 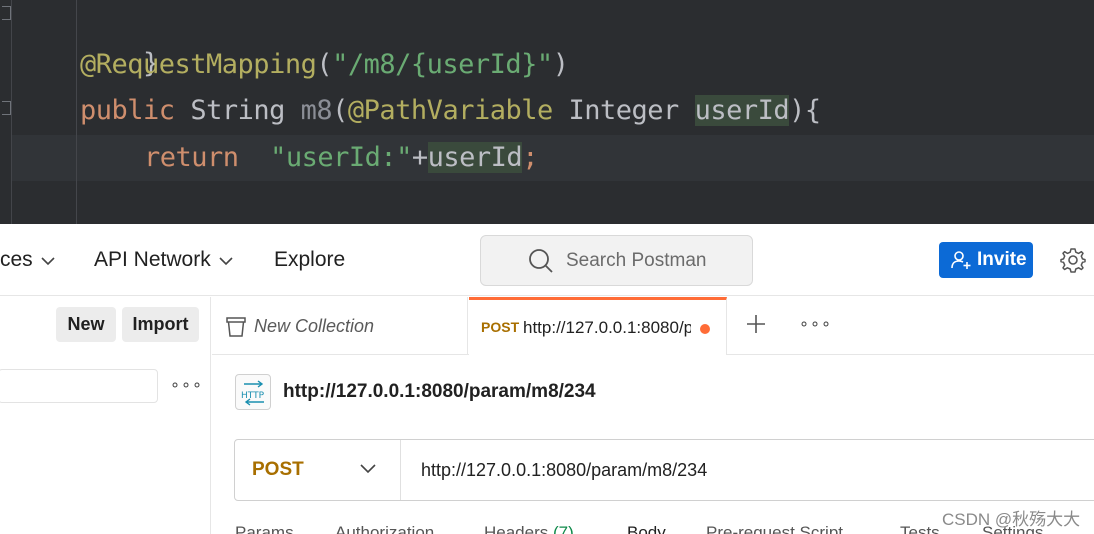 What do you see at coordinates (705, 329) in the screenshot?
I see `unsaved-dot-icon` at bounding box center [705, 329].